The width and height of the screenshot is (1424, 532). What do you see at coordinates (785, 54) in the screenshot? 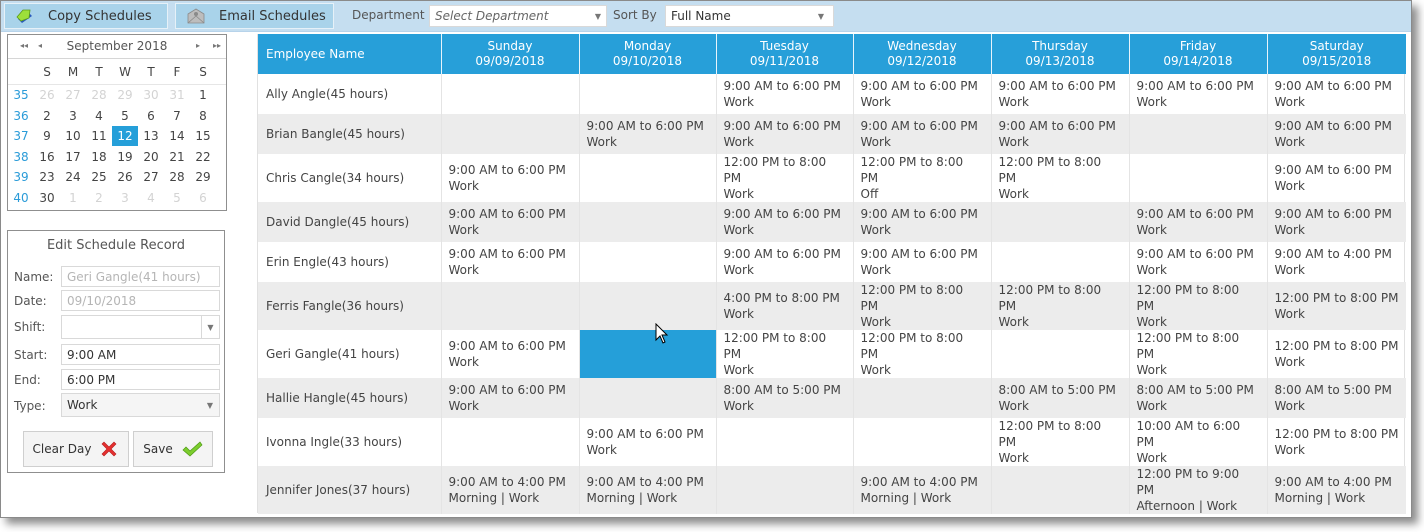
I see `day-column-header: Tuesday 09/11/2018` at bounding box center [785, 54].